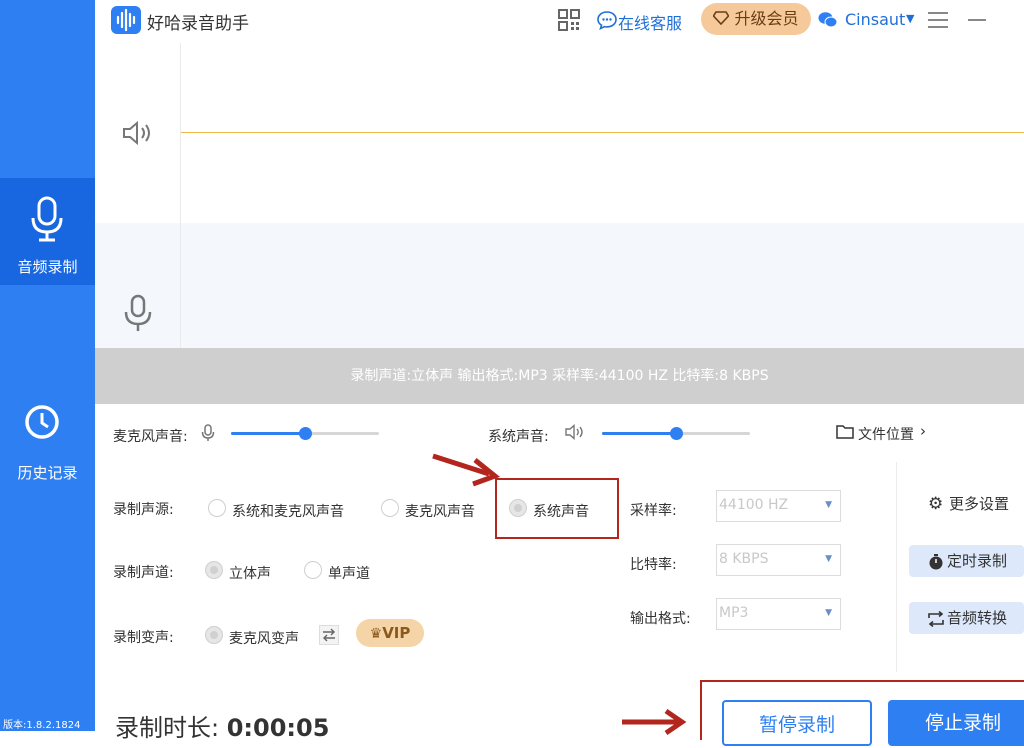 The width and height of the screenshot is (1024, 748). What do you see at coordinates (828, 20) in the screenshot?
I see `wechat-icon` at bounding box center [828, 20].